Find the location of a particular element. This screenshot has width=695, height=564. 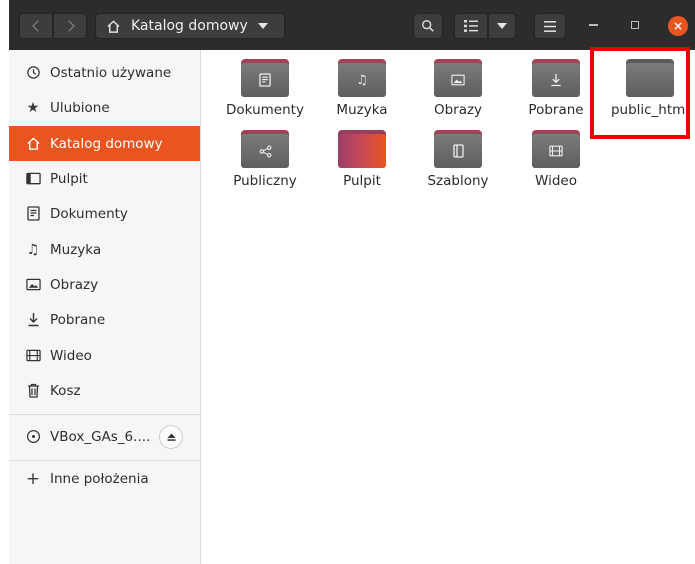

sidebar-item-label: Wideo is located at coordinates (71, 355).